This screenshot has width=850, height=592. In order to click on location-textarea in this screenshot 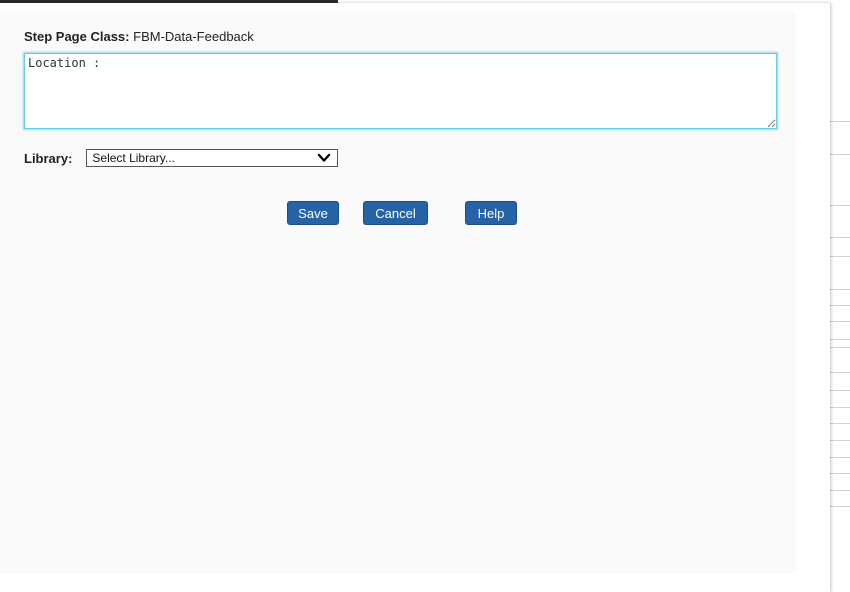, I will do `click(400, 91)`.